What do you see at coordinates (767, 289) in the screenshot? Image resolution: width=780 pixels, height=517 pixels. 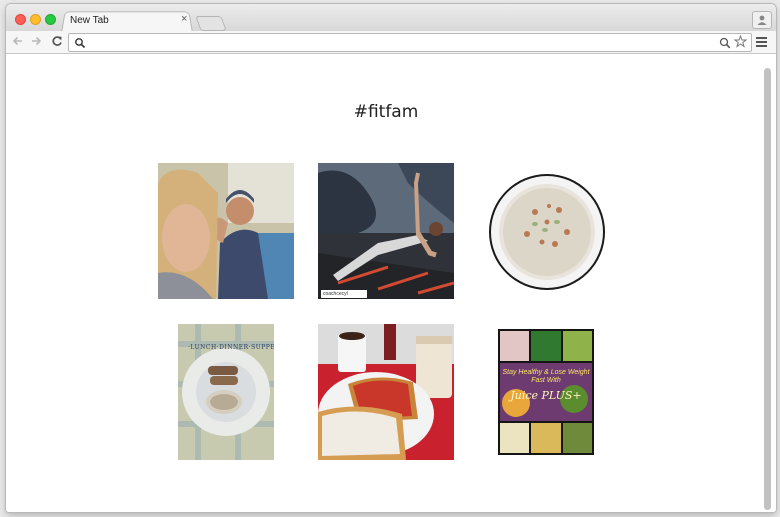 I see `vertical-scrollbar` at bounding box center [767, 289].